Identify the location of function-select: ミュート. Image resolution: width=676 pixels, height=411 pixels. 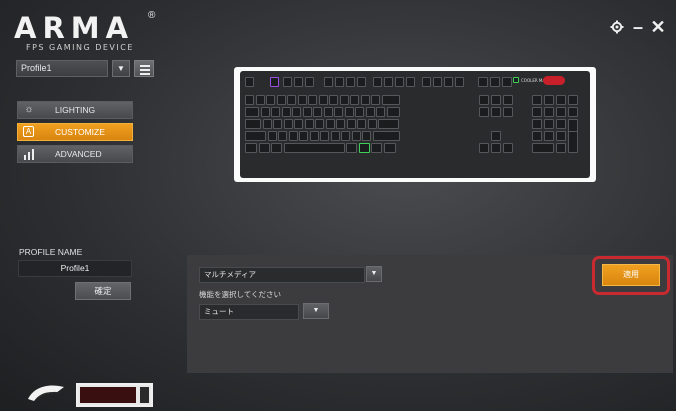
(249, 312).